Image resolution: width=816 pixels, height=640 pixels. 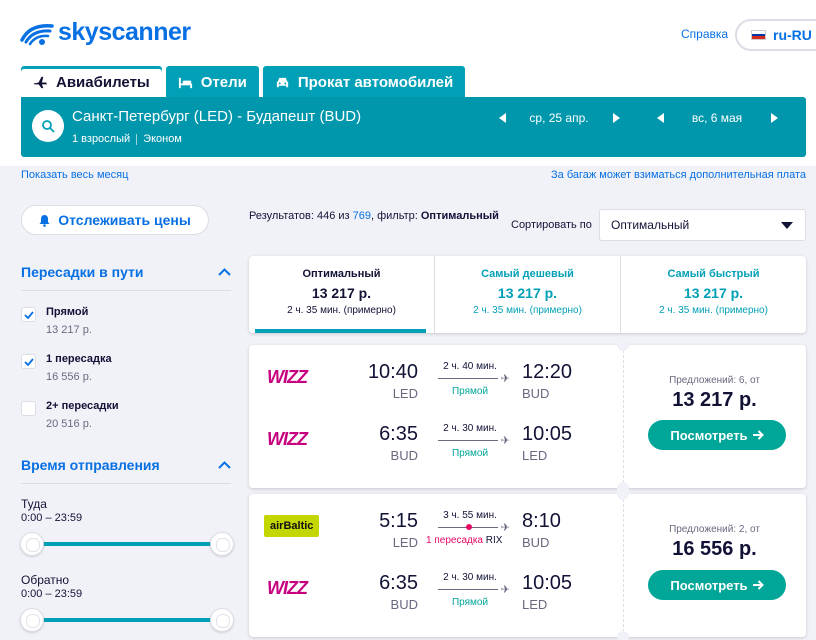 I want to click on departure: 6:35 BUD, so click(x=398, y=592).